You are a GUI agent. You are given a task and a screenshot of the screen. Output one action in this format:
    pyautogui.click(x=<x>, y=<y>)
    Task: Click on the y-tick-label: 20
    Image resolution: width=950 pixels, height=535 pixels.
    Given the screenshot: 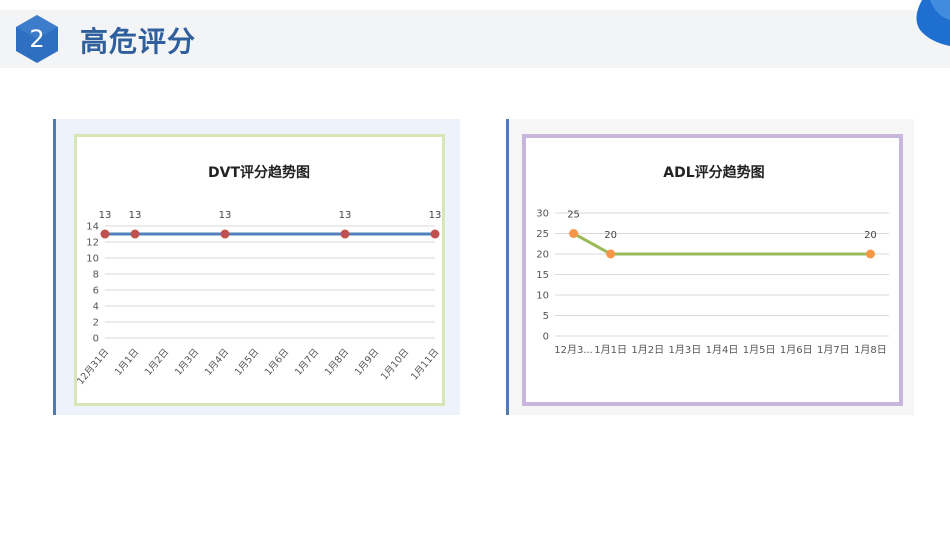 What is the action you would take?
    pyautogui.click(x=542, y=255)
    